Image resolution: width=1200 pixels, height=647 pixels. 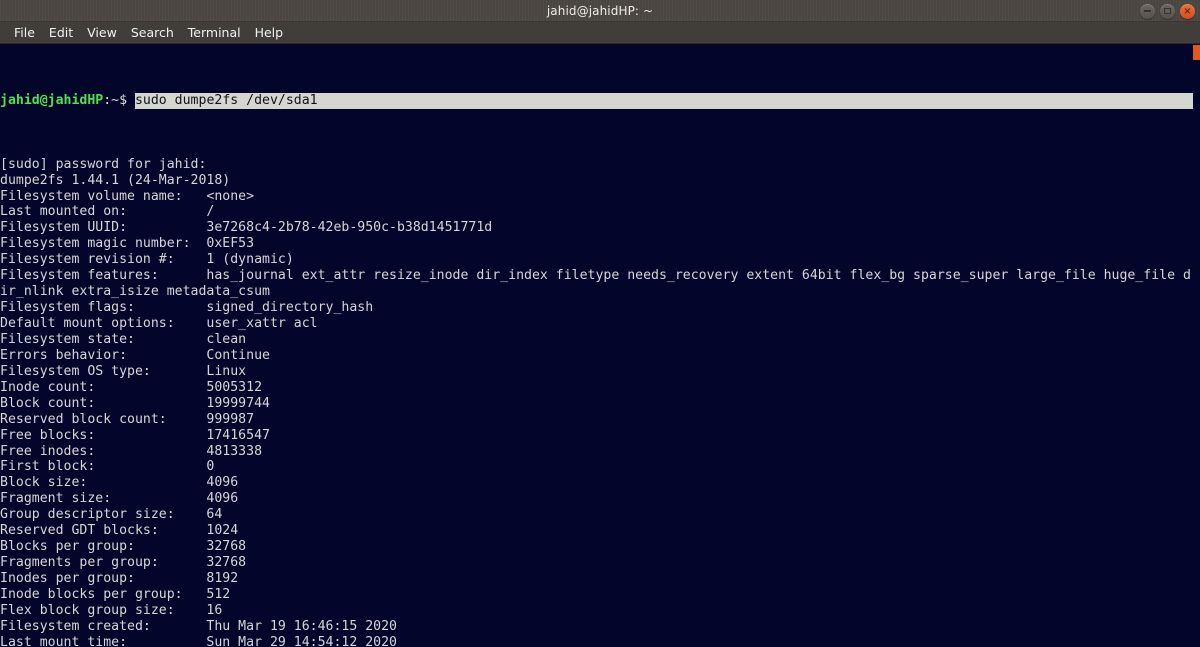 What do you see at coordinates (135, 435) in the screenshot?
I see `terminal-line: Free blocks: 17416547` at bounding box center [135, 435].